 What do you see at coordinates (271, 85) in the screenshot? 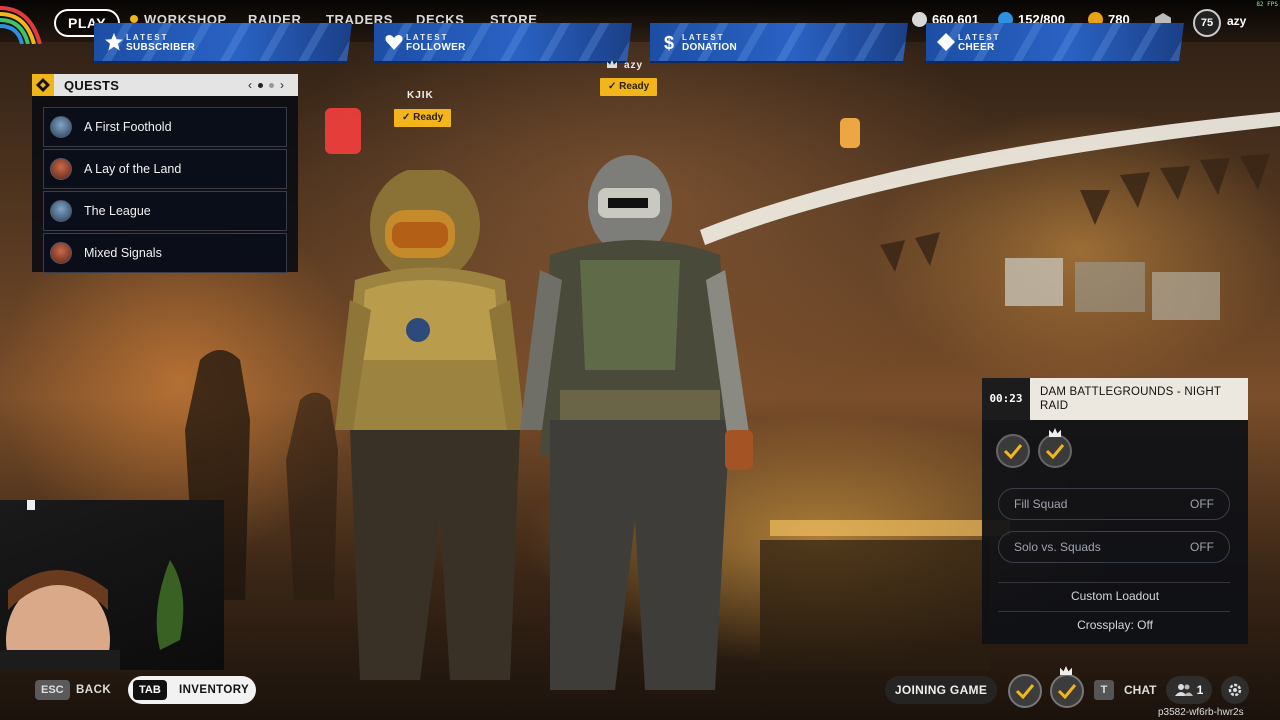
I see `page-dot` at bounding box center [271, 85].